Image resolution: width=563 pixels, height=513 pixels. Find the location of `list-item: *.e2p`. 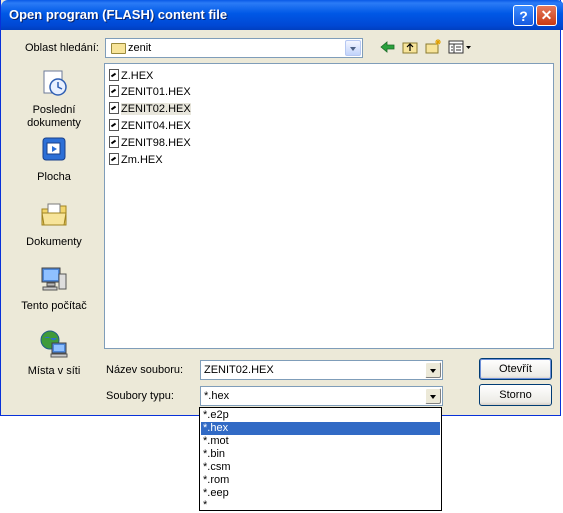

list-item: *.e2p is located at coordinates (320, 415).